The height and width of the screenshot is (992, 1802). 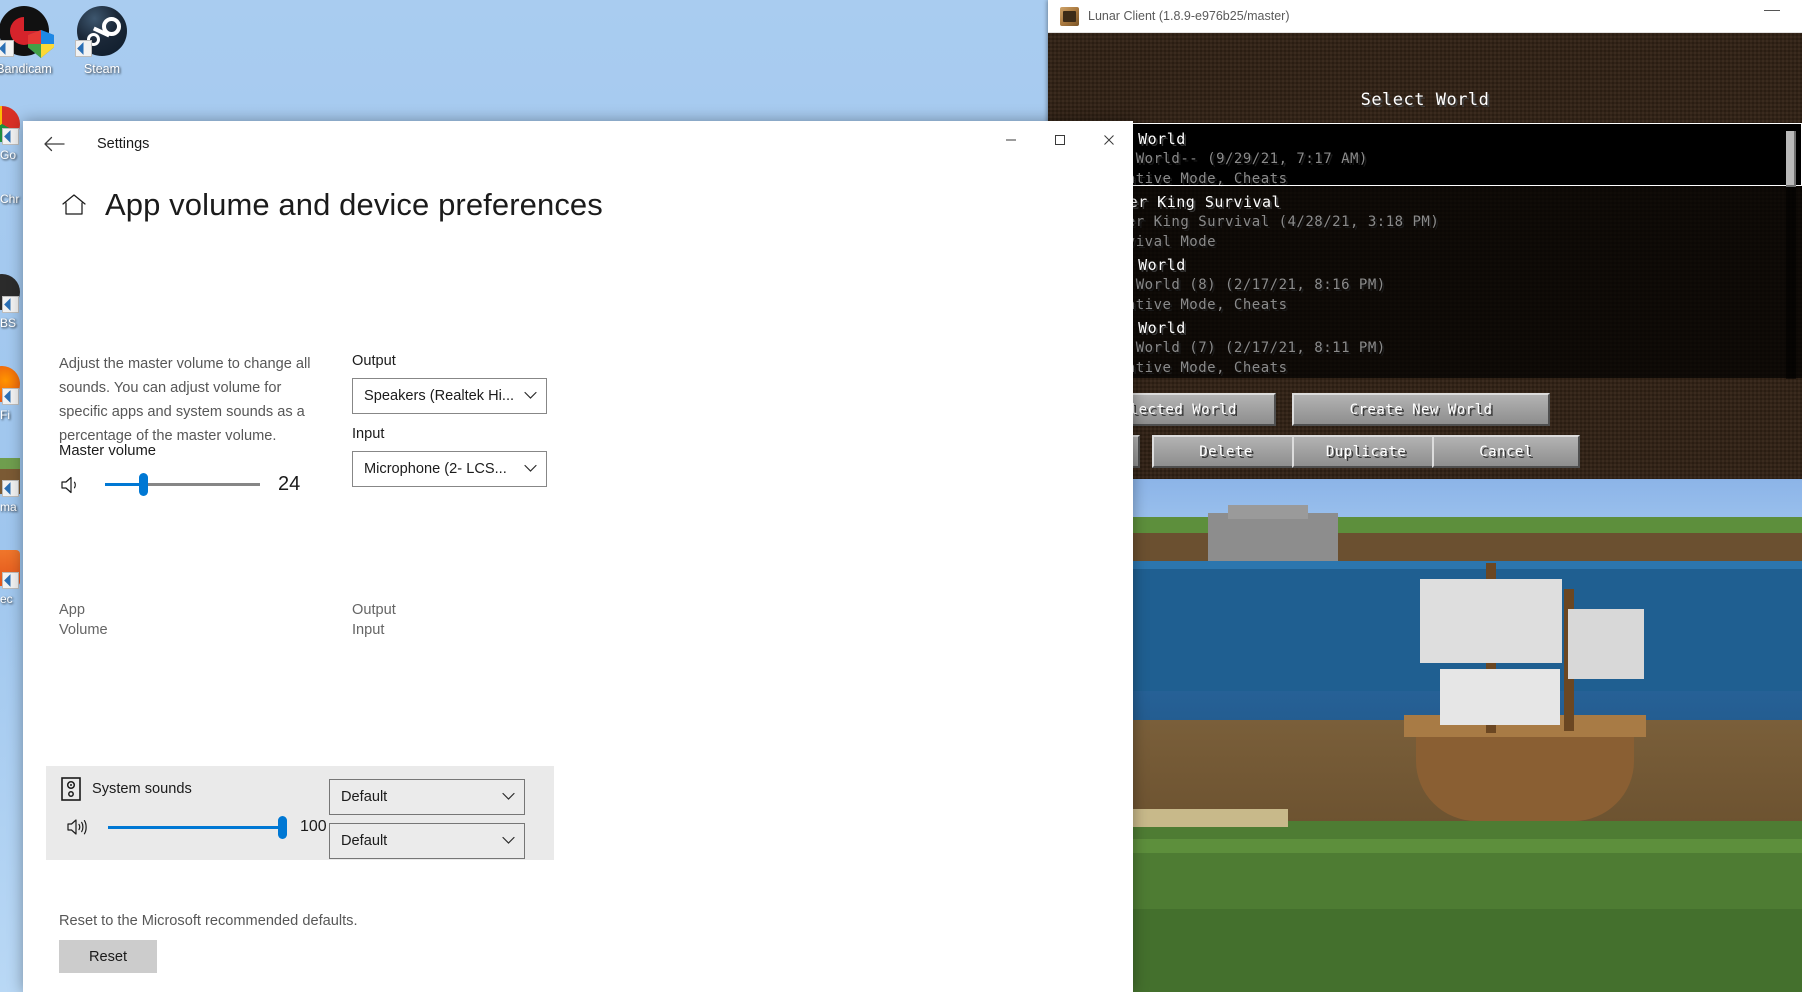 What do you see at coordinates (313, 826) in the screenshot?
I see `app-volume-value: 100` at bounding box center [313, 826].